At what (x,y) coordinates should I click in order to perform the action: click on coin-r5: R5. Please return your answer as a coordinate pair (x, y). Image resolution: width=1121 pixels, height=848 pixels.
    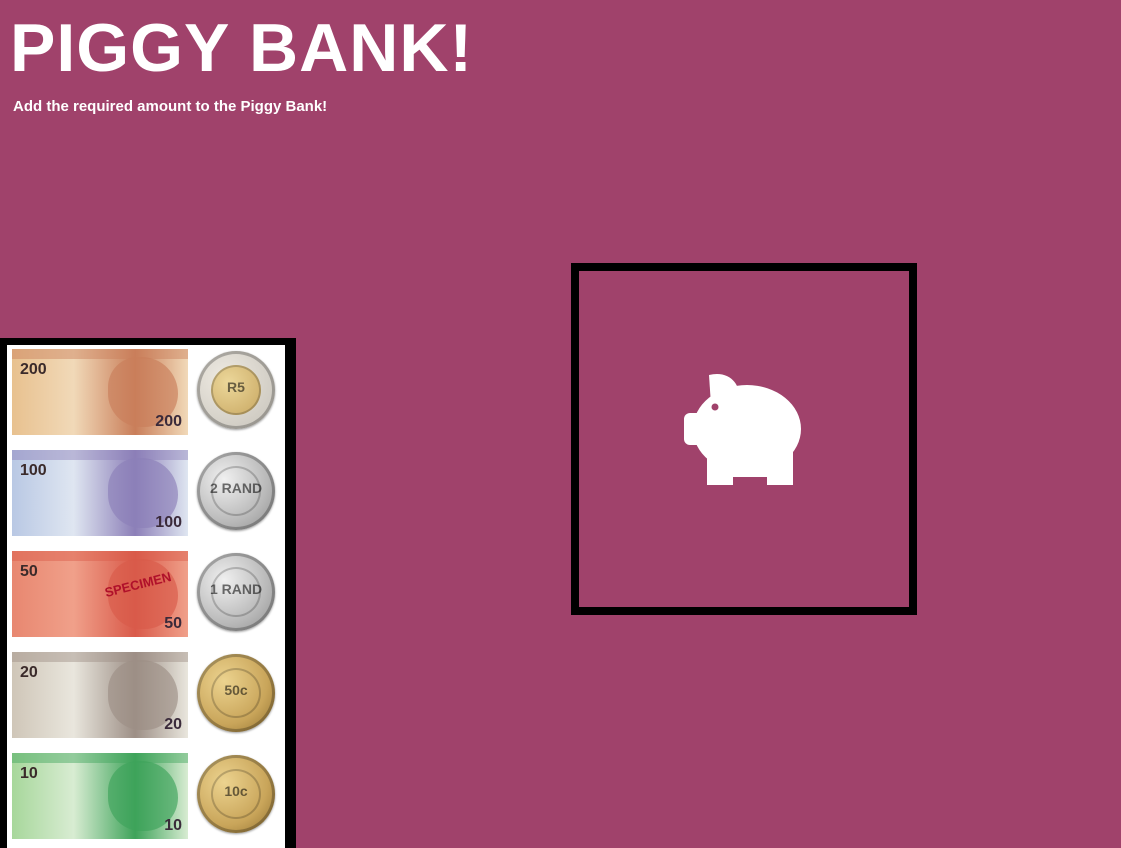
    Looking at the image, I should click on (236, 390).